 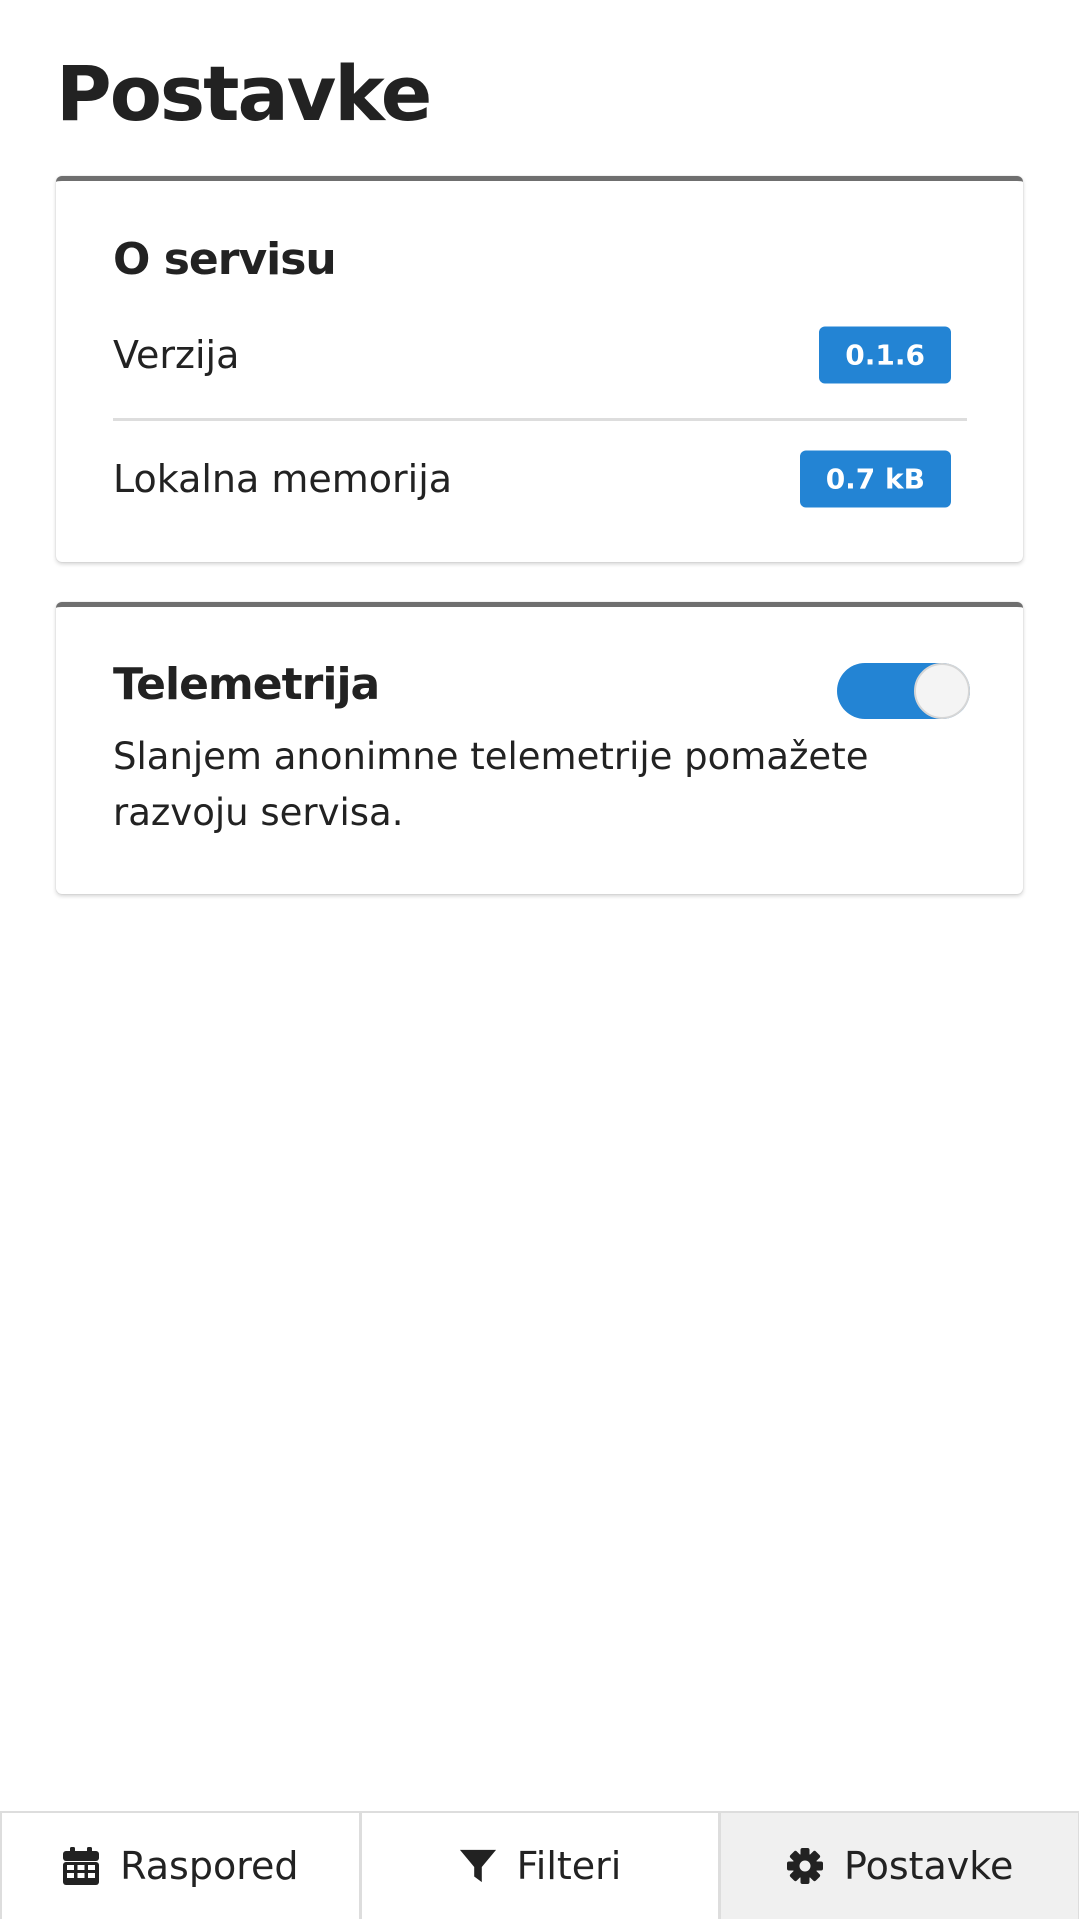 What do you see at coordinates (225, 259) in the screenshot?
I see `about-heading: O servisu` at bounding box center [225, 259].